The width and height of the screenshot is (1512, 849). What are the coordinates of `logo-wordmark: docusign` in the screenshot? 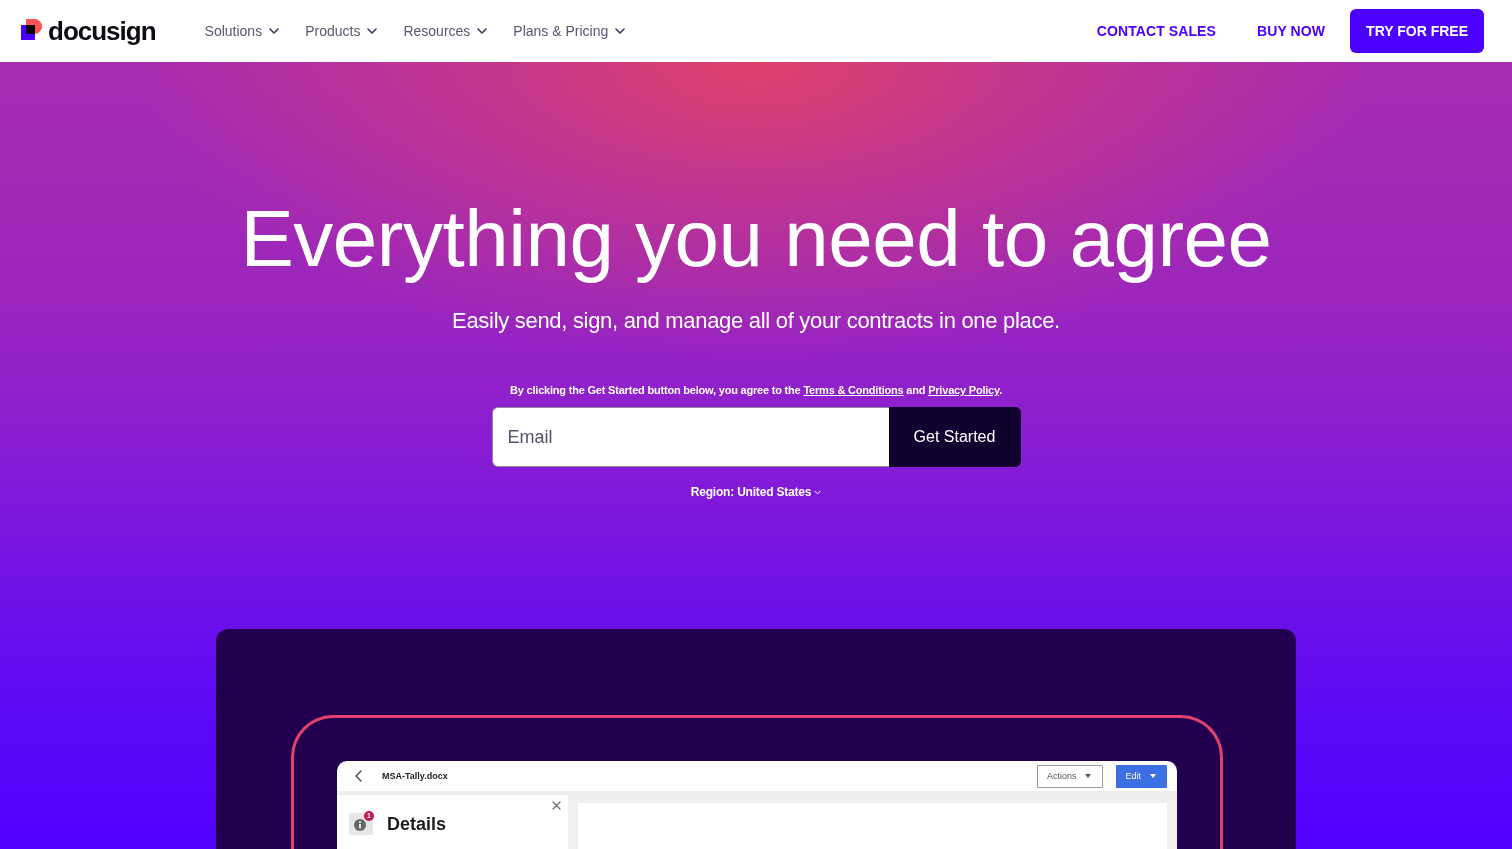 It's located at (102, 31).